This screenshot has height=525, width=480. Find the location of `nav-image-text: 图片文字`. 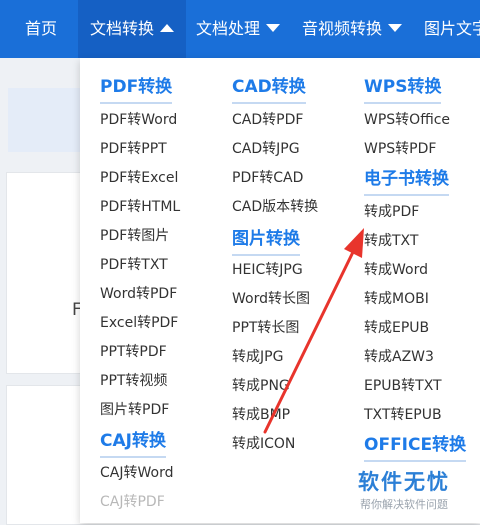

nav-image-text: 图片文字 is located at coordinates (452, 29).